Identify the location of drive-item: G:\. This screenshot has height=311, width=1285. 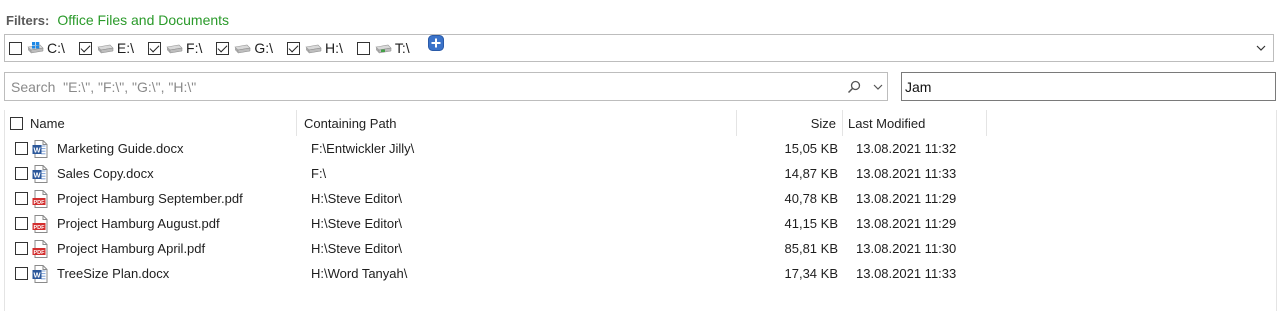
(244, 48).